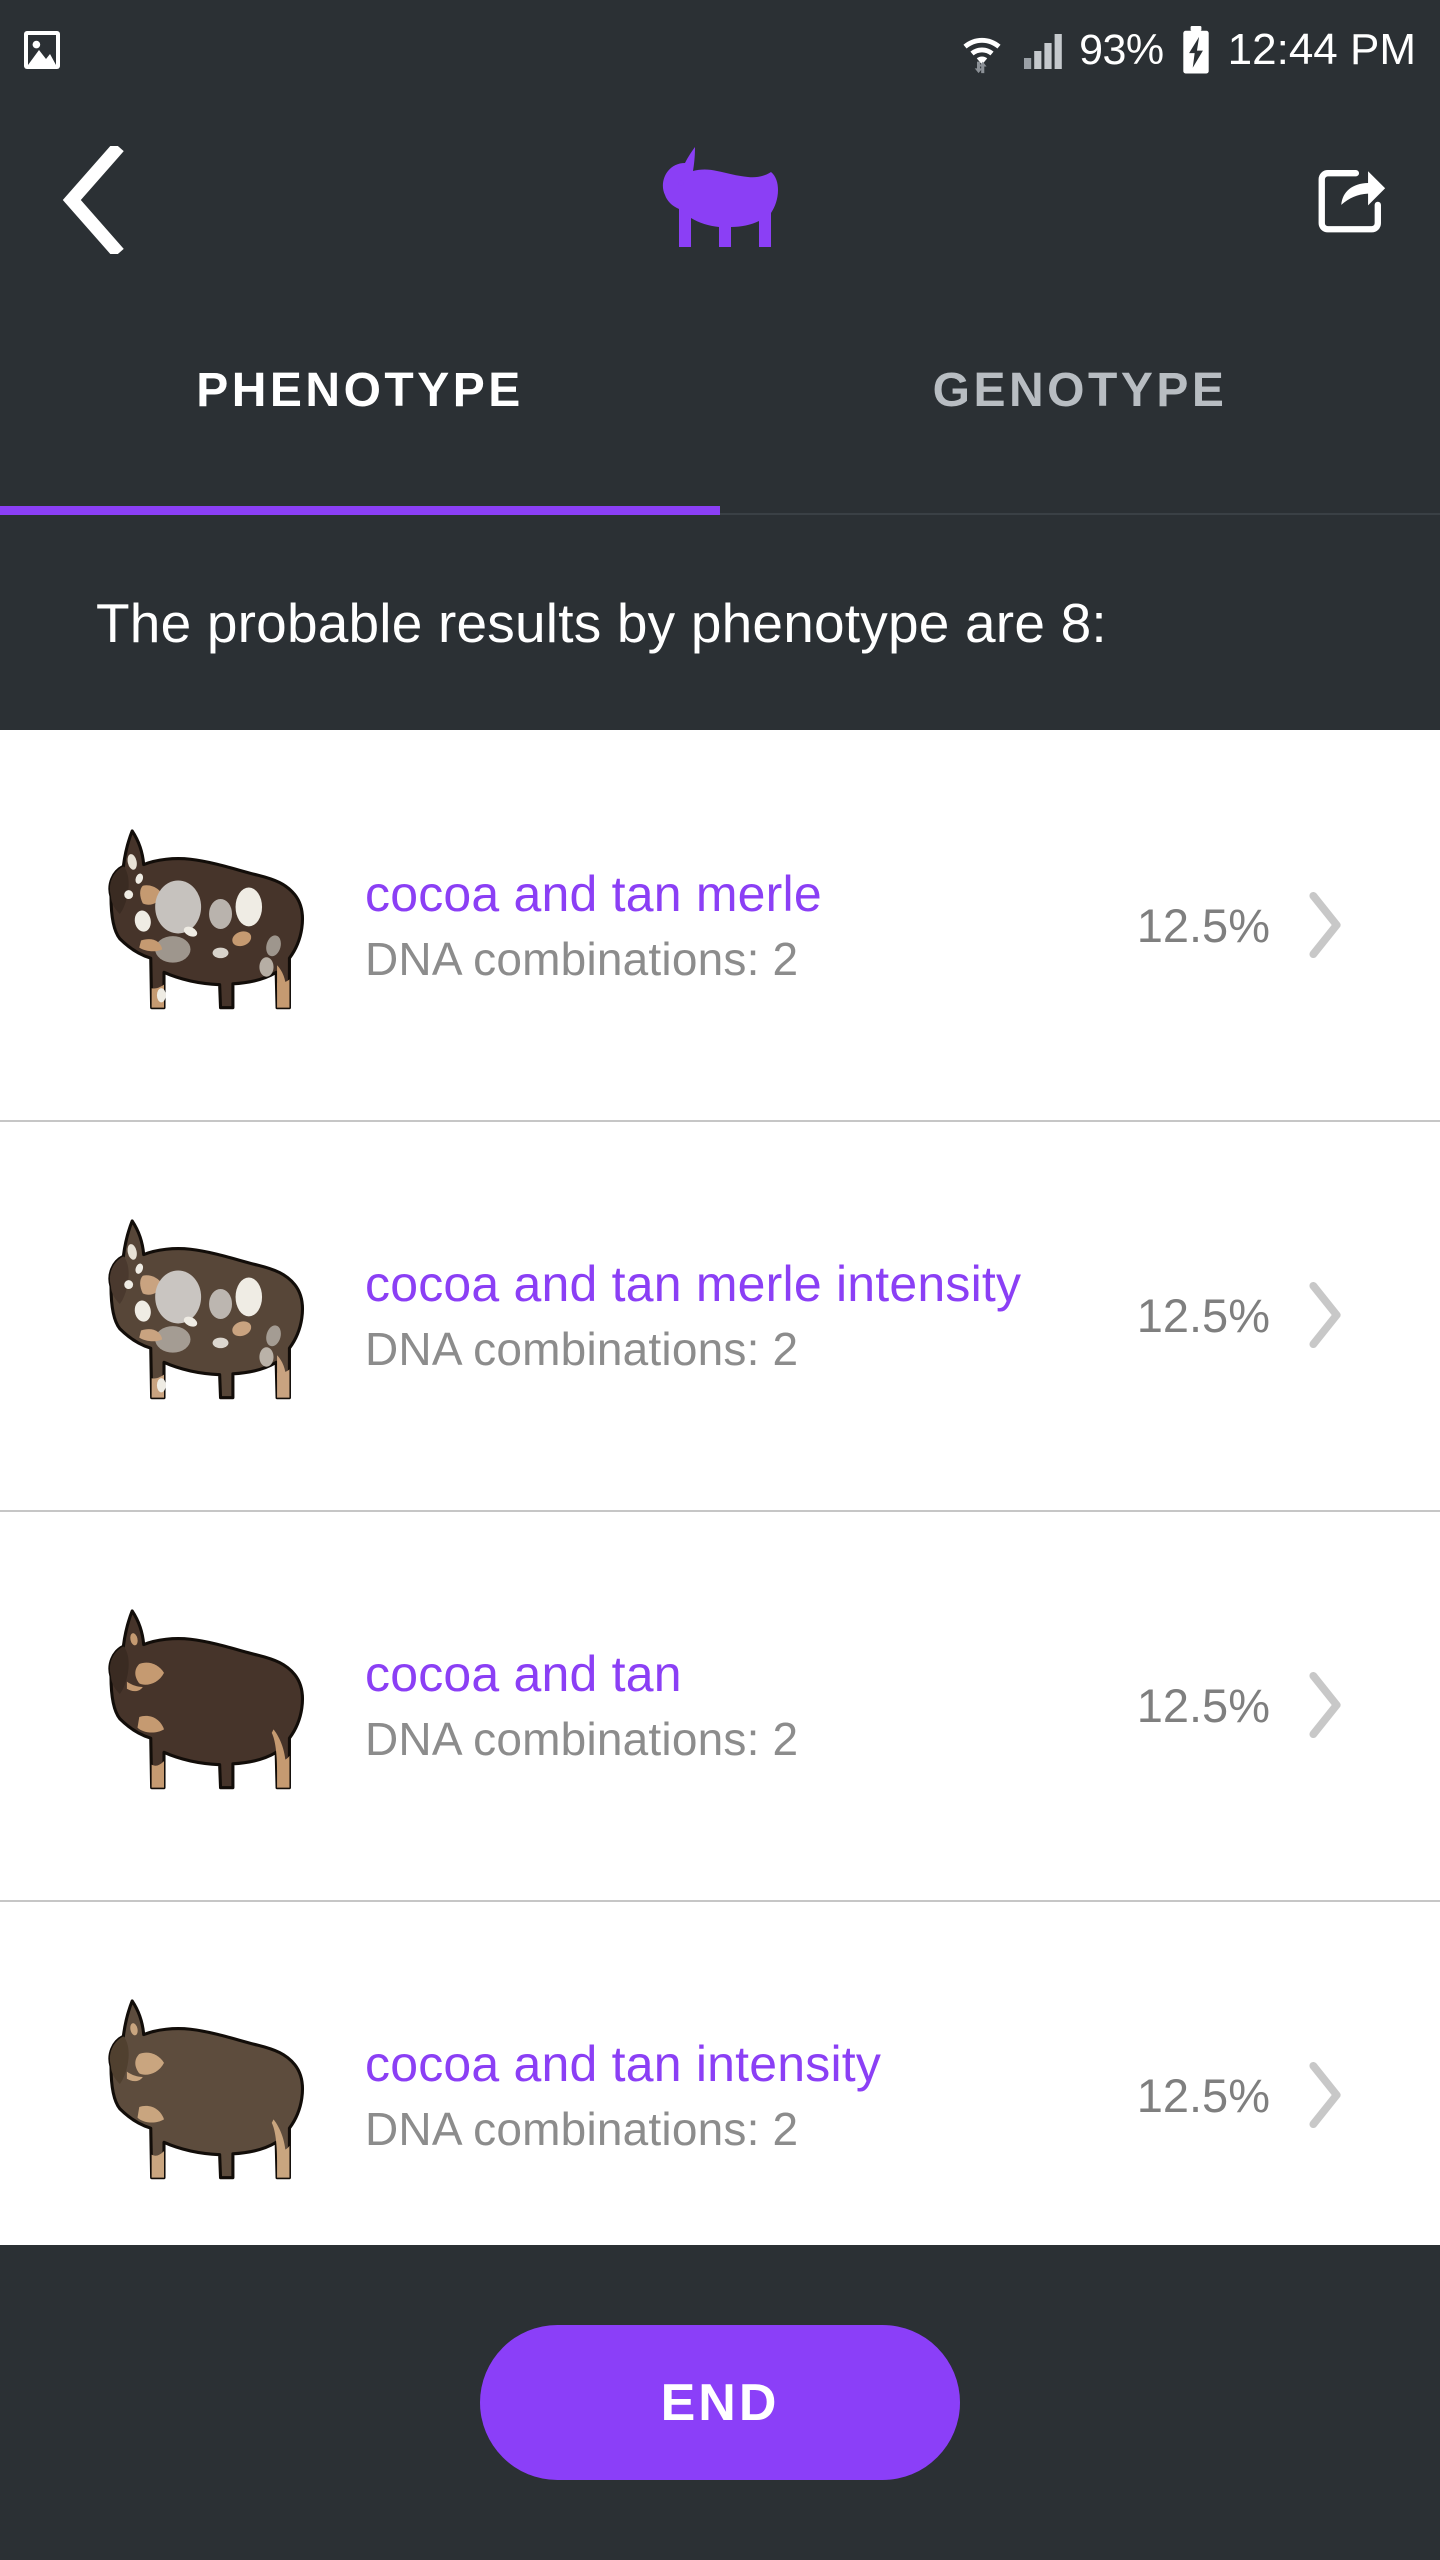 This screenshot has height=2560, width=1440. Describe the element at coordinates (190, 2095) in the screenshot. I see `dog-cocoa-tan-intensity-icon` at that location.